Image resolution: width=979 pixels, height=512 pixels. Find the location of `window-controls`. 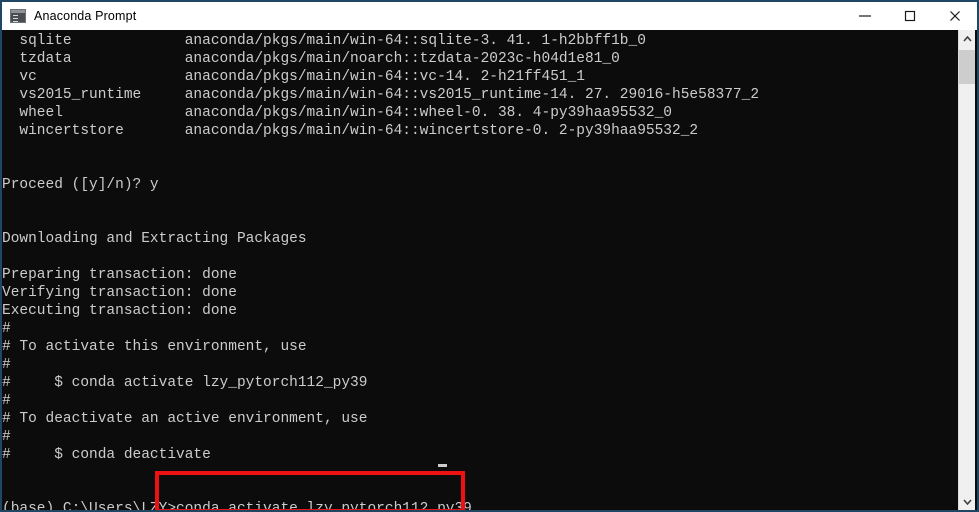

window-controls is located at coordinates (909, 16).